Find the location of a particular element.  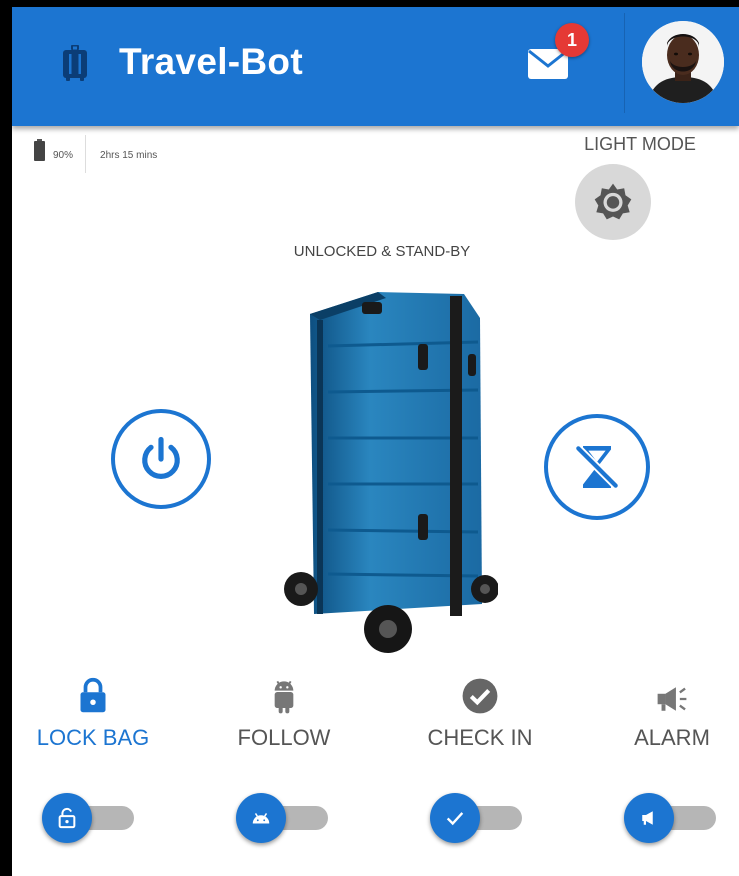

power-icon is located at coordinates (161, 457).